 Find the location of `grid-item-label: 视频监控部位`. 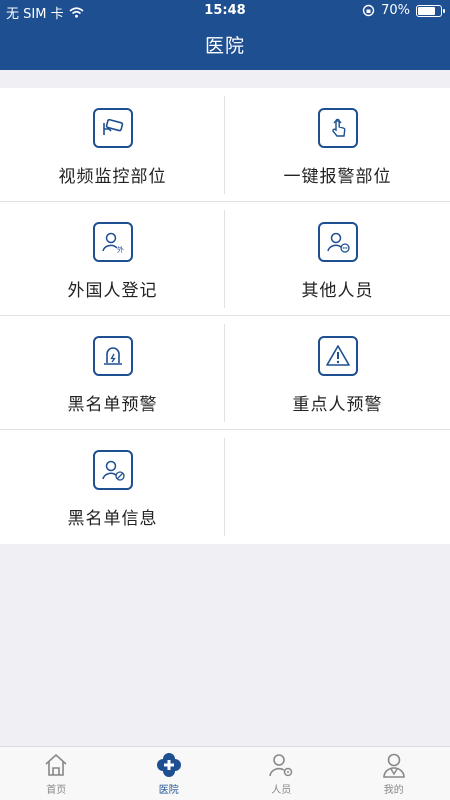

grid-item-label: 视频监控部位 is located at coordinates (112, 177).